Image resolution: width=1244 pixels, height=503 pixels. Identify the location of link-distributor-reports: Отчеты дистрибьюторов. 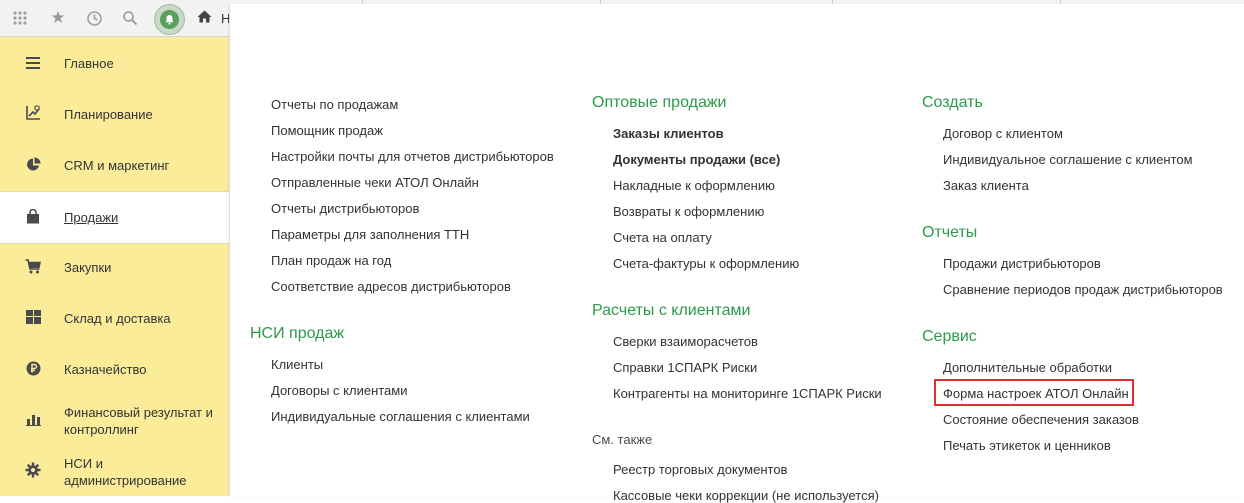
(345, 208).